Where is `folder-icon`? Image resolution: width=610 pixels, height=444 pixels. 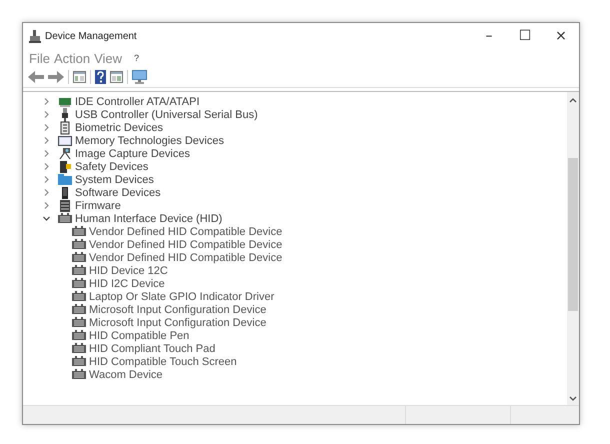
folder-icon is located at coordinates (65, 179).